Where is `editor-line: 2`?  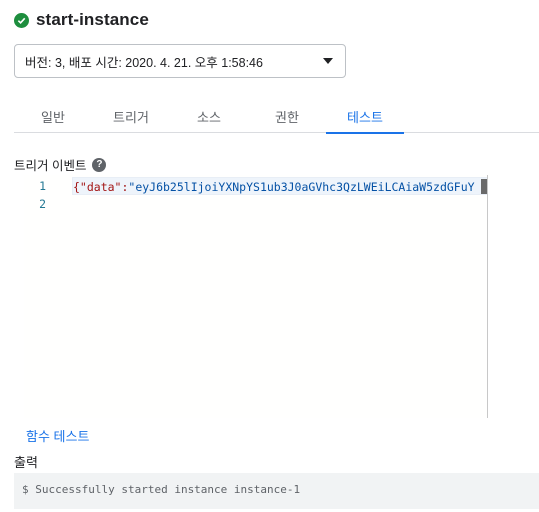 editor-line: 2 is located at coordinates (256, 204).